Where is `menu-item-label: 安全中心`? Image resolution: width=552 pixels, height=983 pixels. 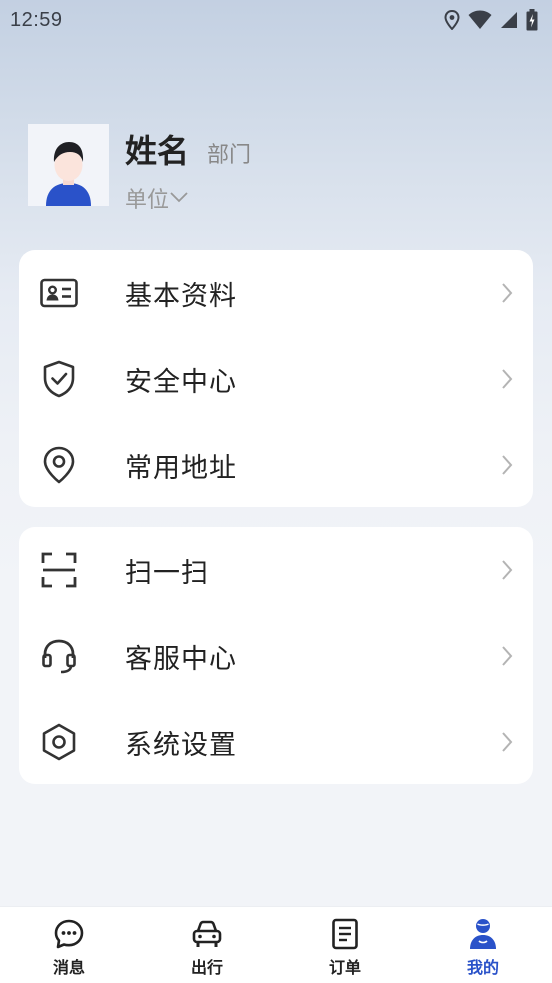 menu-item-label: 安全中心 is located at coordinates (181, 382).